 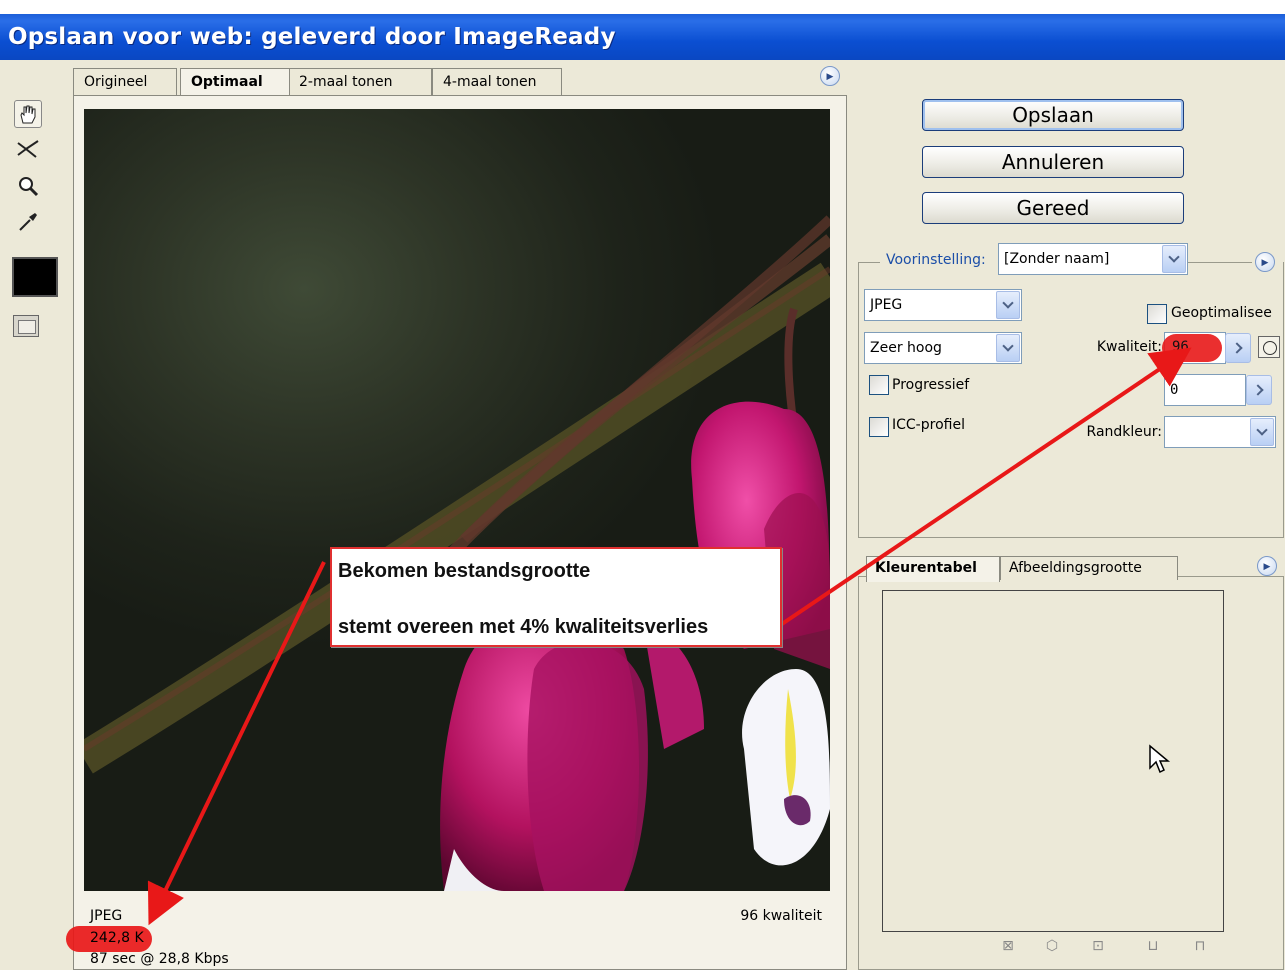 I want to click on tab-color-table: Kleurentabel, so click(x=933, y=569).